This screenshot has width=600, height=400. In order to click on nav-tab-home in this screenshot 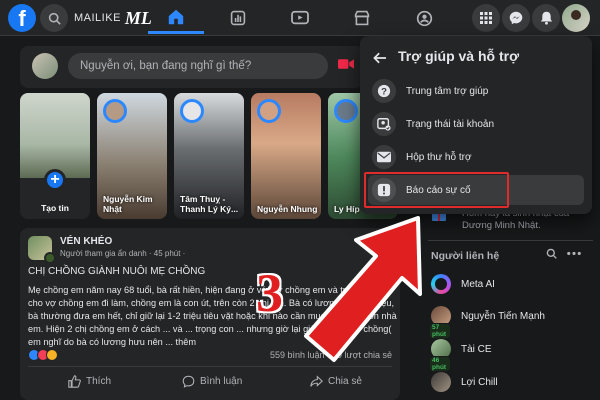, I will do `click(176, 18)`.